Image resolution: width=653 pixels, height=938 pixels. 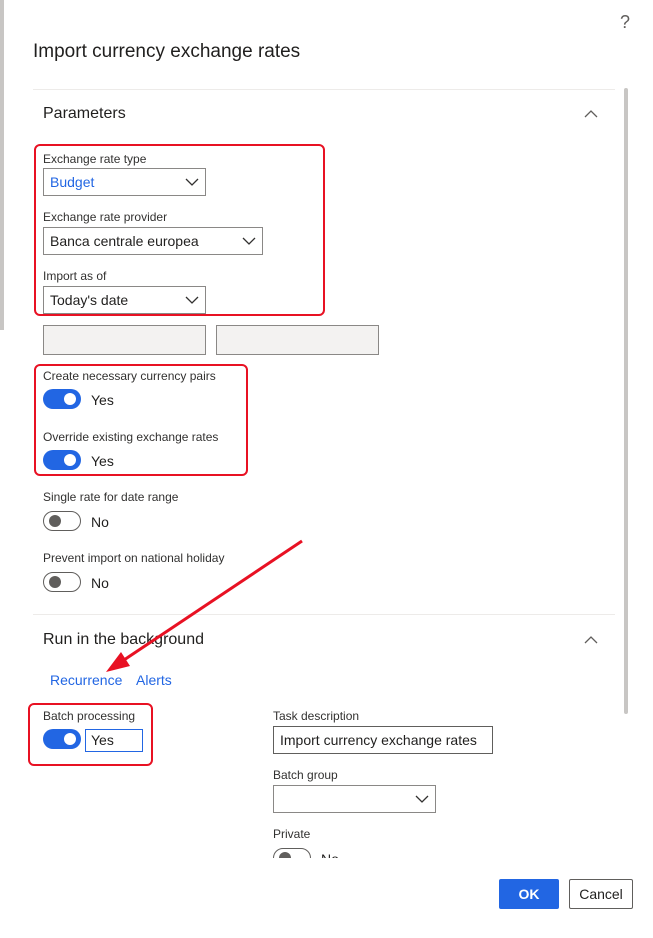 What do you see at coordinates (625, 22) in the screenshot?
I see `help-icon: ?` at bounding box center [625, 22].